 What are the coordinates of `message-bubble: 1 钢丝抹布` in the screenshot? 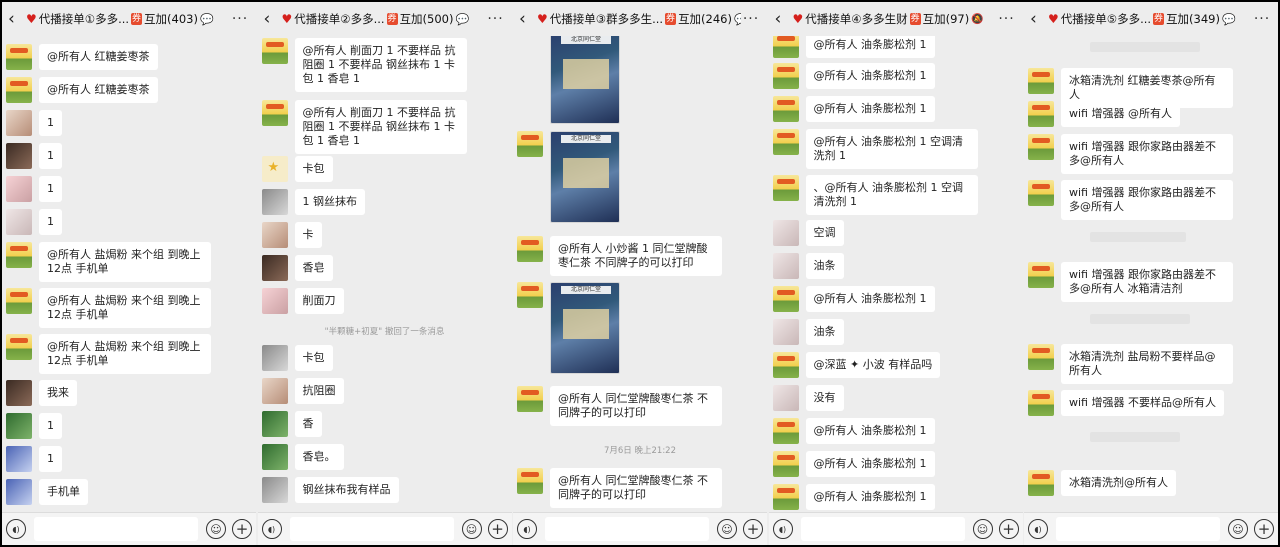 It's located at (329, 202).